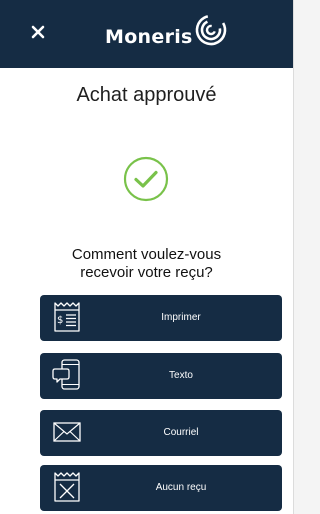  What do you see at coordinates (66, 374) in the screenshot?
I see `phone-message-icon` at bounding box center [66, 374].